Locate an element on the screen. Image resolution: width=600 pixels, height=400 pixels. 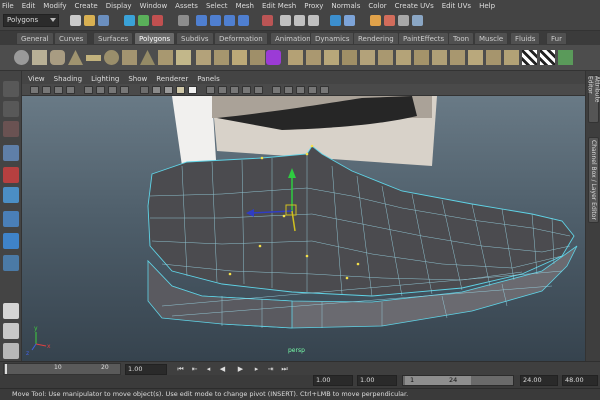
duplicate-face-icon is located at coordinates (475, 57).